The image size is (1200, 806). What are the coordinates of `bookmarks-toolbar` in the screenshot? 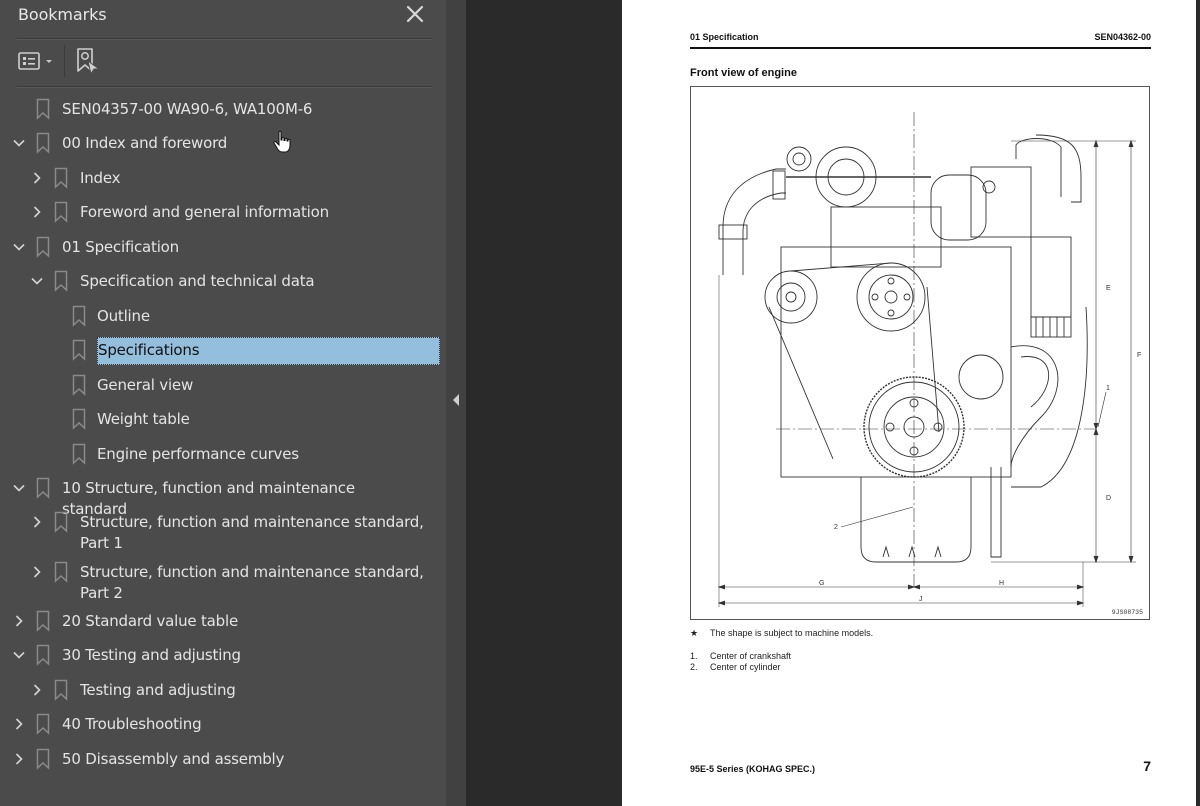 It's located at (223, 63).